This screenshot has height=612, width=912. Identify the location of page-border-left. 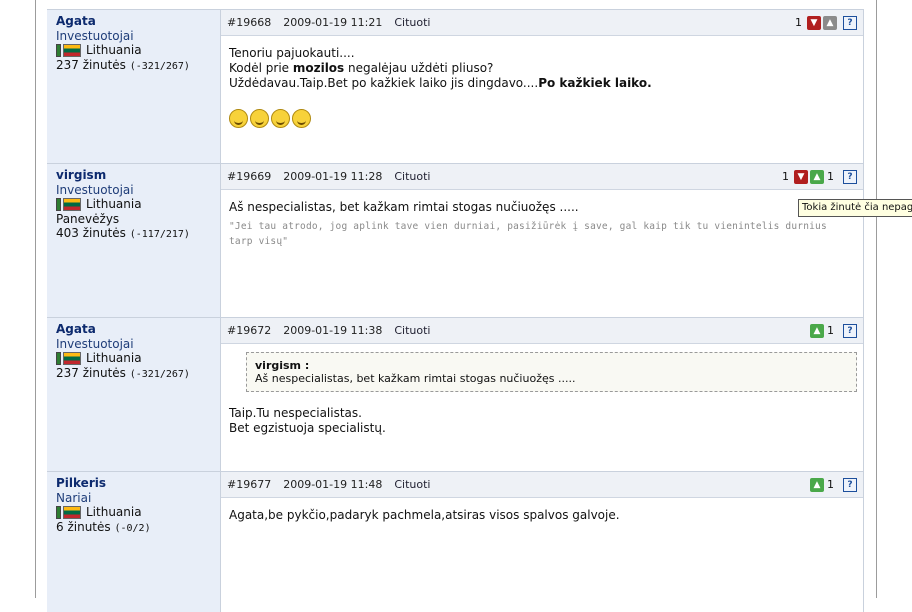
(35, 299).